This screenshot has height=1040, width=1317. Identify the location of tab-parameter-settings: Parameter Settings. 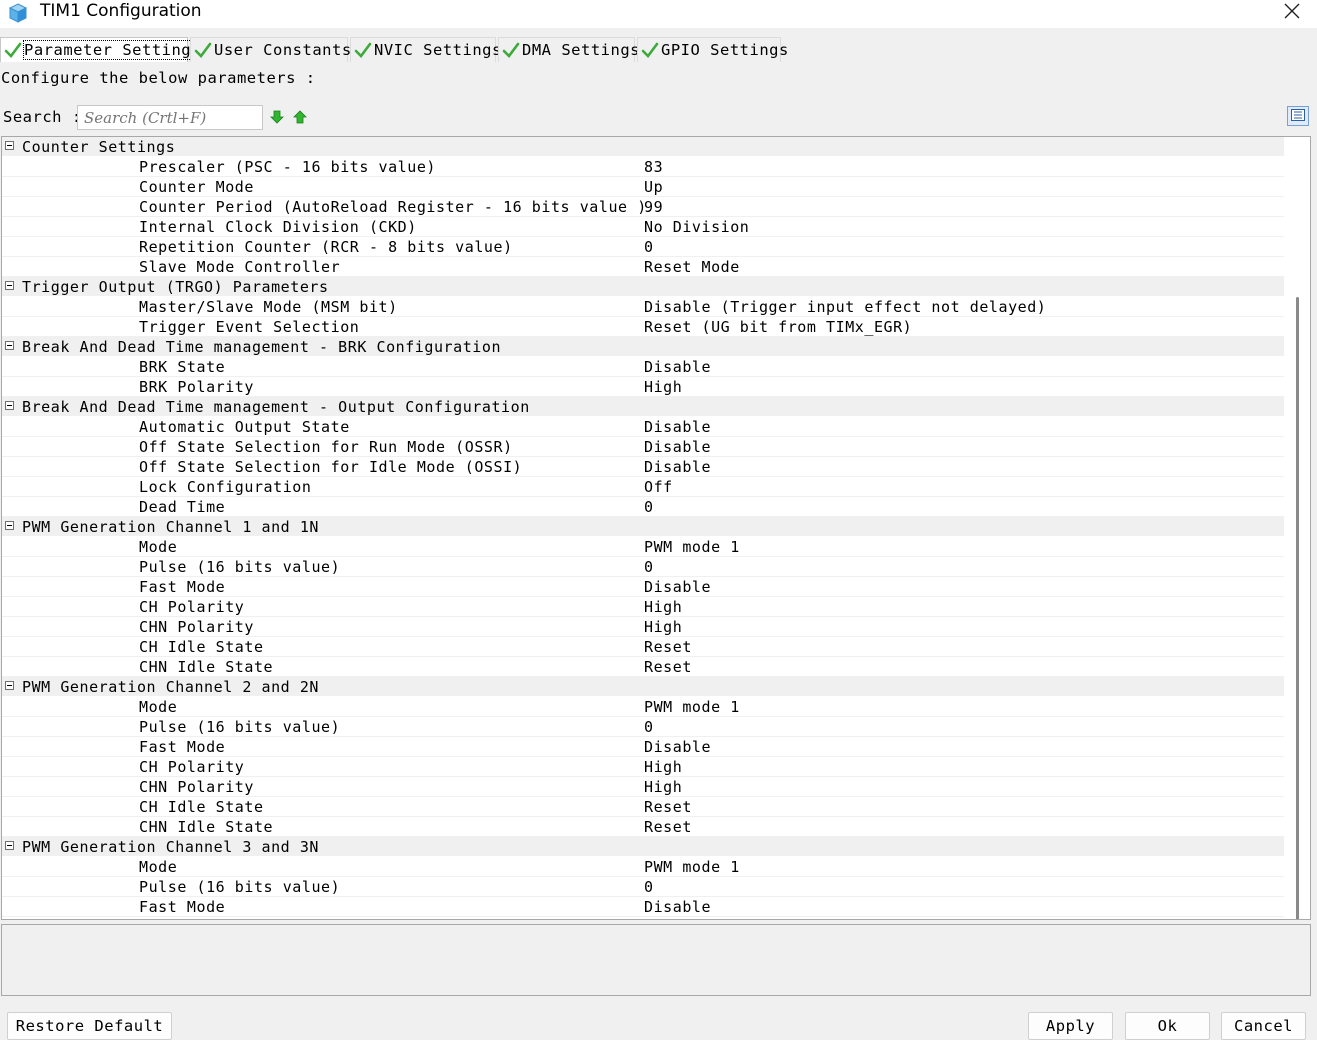
(101, 49).